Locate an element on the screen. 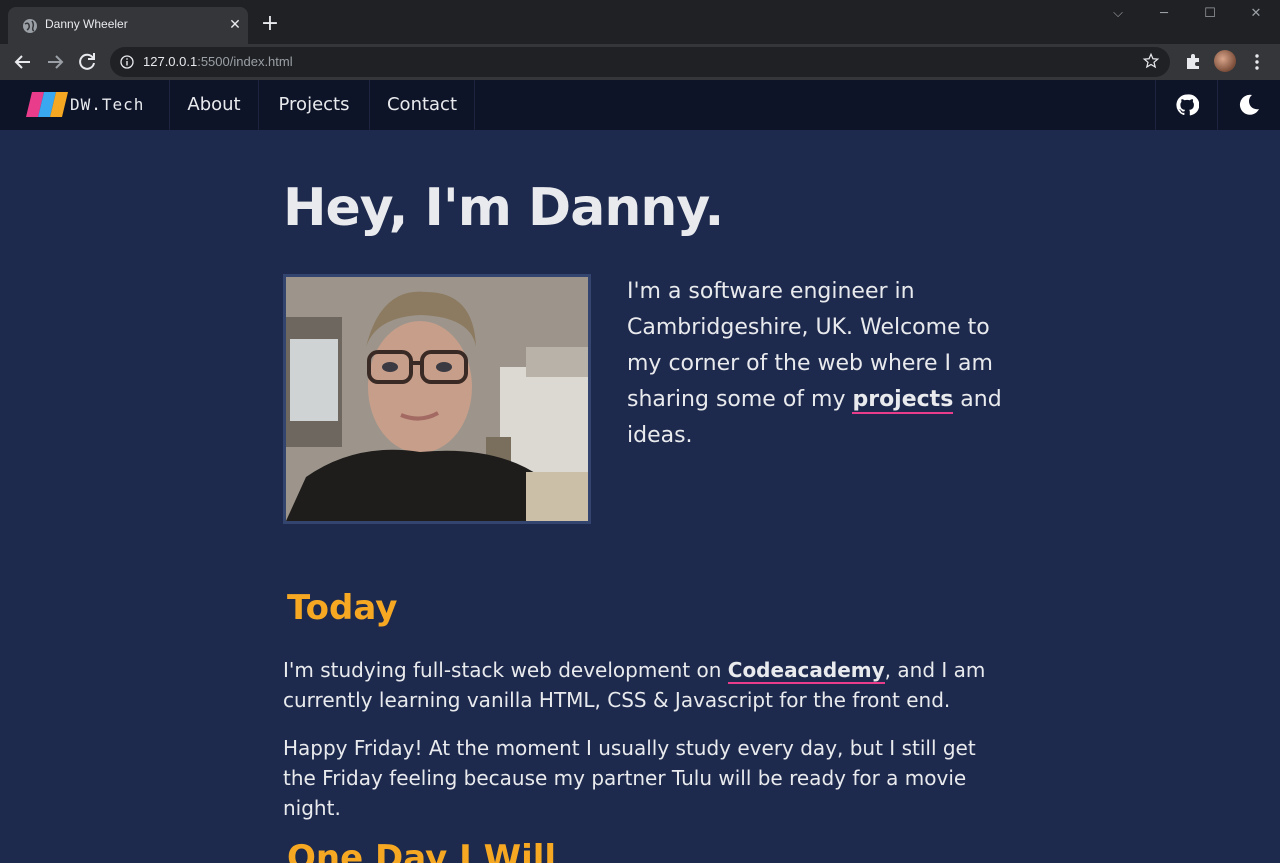  browser-titlebar: Danny Wheeler ✕ + ⌵ ─ ☐ ✕ is located at coordinates (640, 22).